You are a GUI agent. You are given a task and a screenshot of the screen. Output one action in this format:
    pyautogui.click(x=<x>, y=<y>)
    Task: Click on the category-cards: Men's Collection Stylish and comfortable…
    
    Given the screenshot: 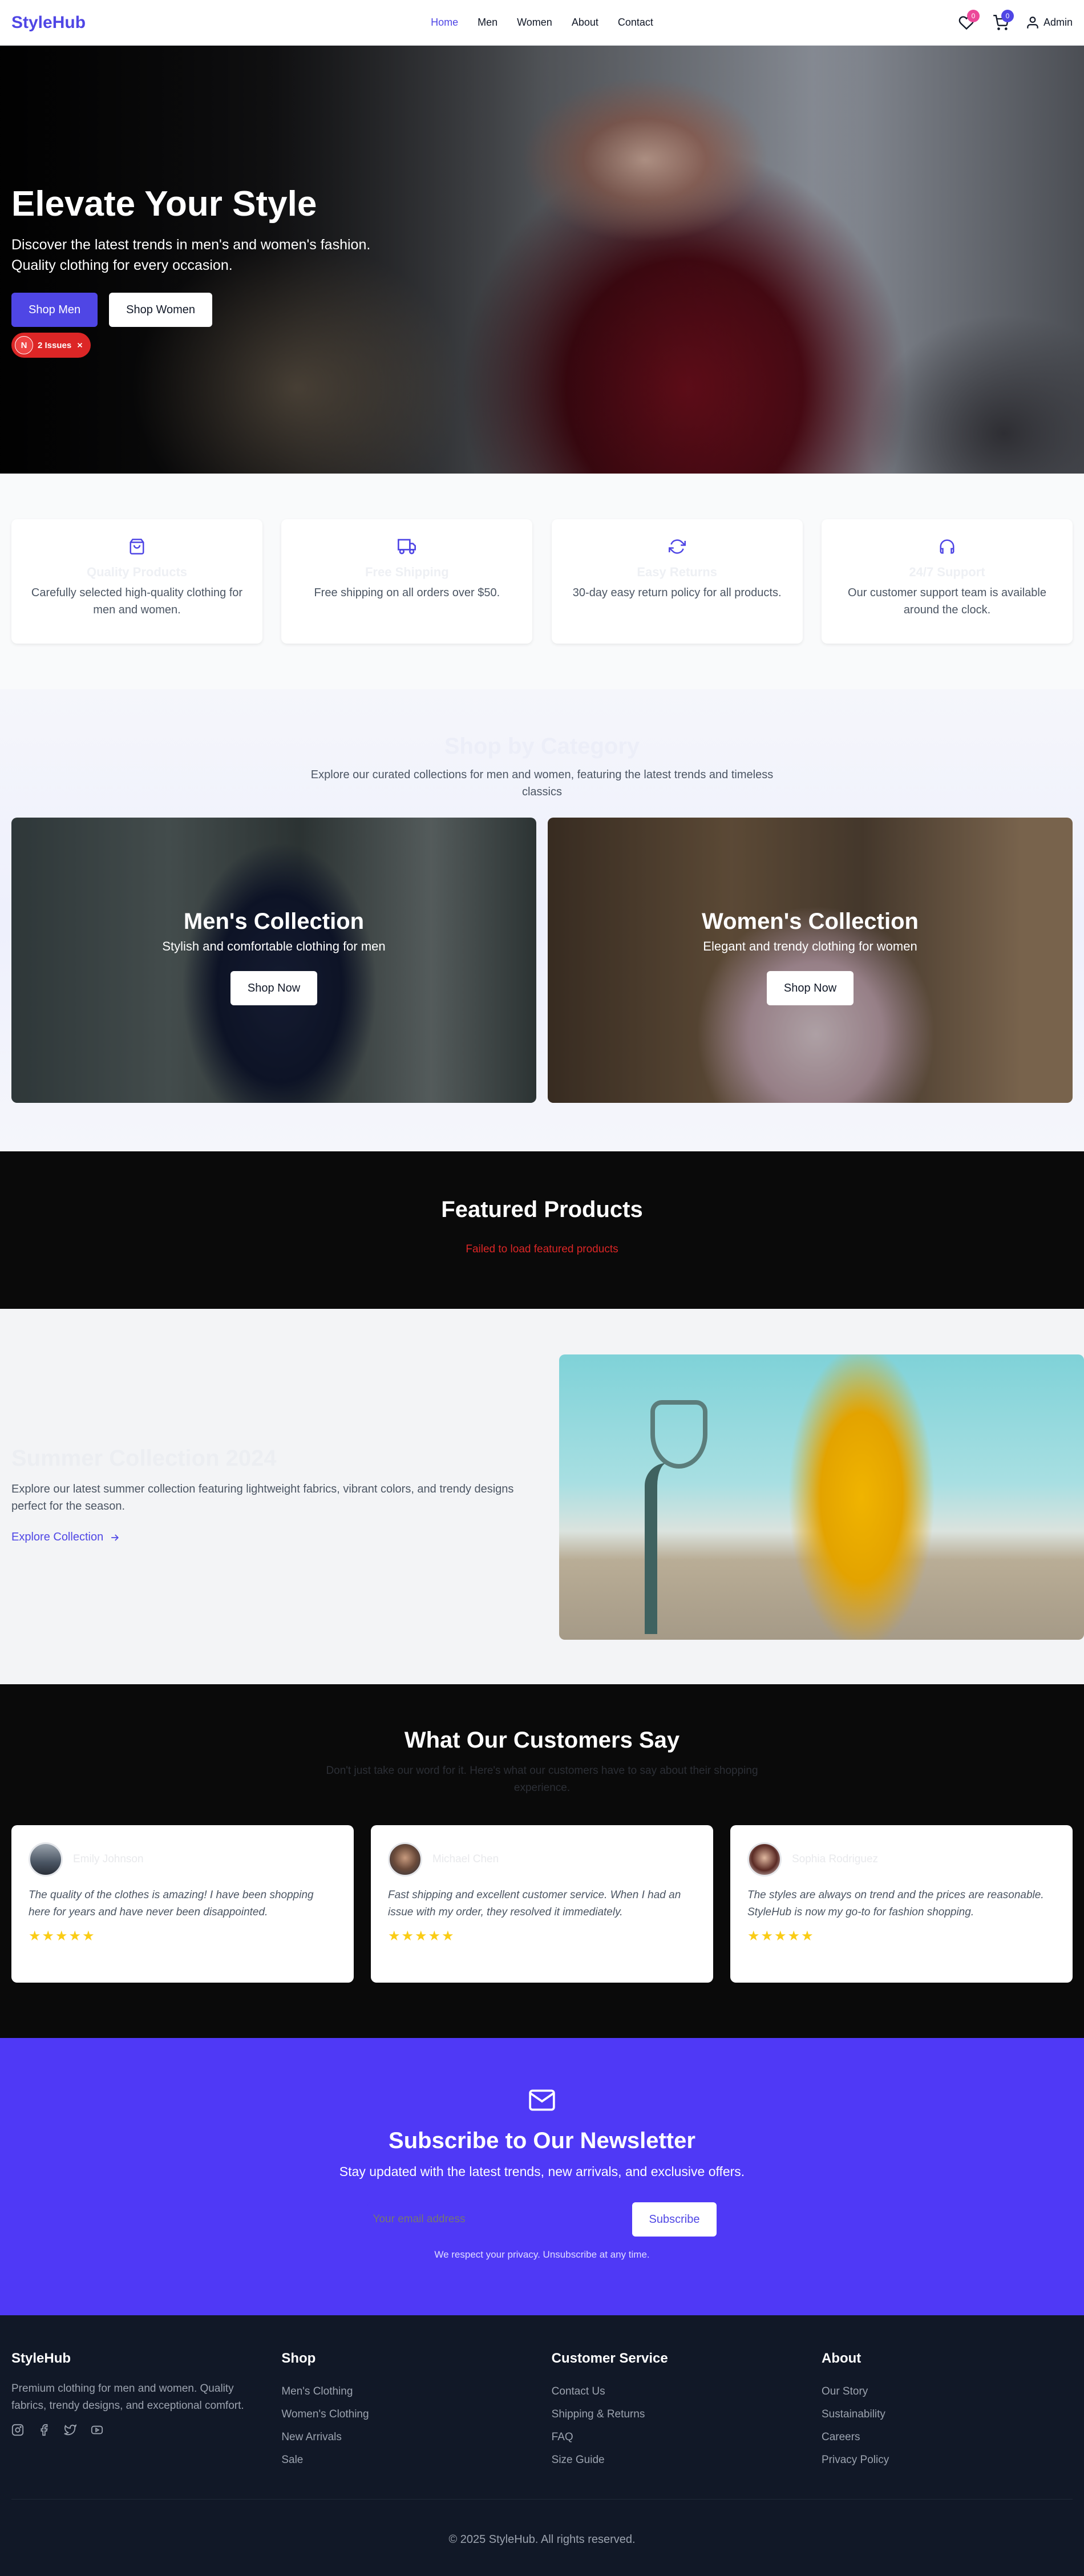 What is the action you would take?
    pyautogui.click(x=542, y=961)
    